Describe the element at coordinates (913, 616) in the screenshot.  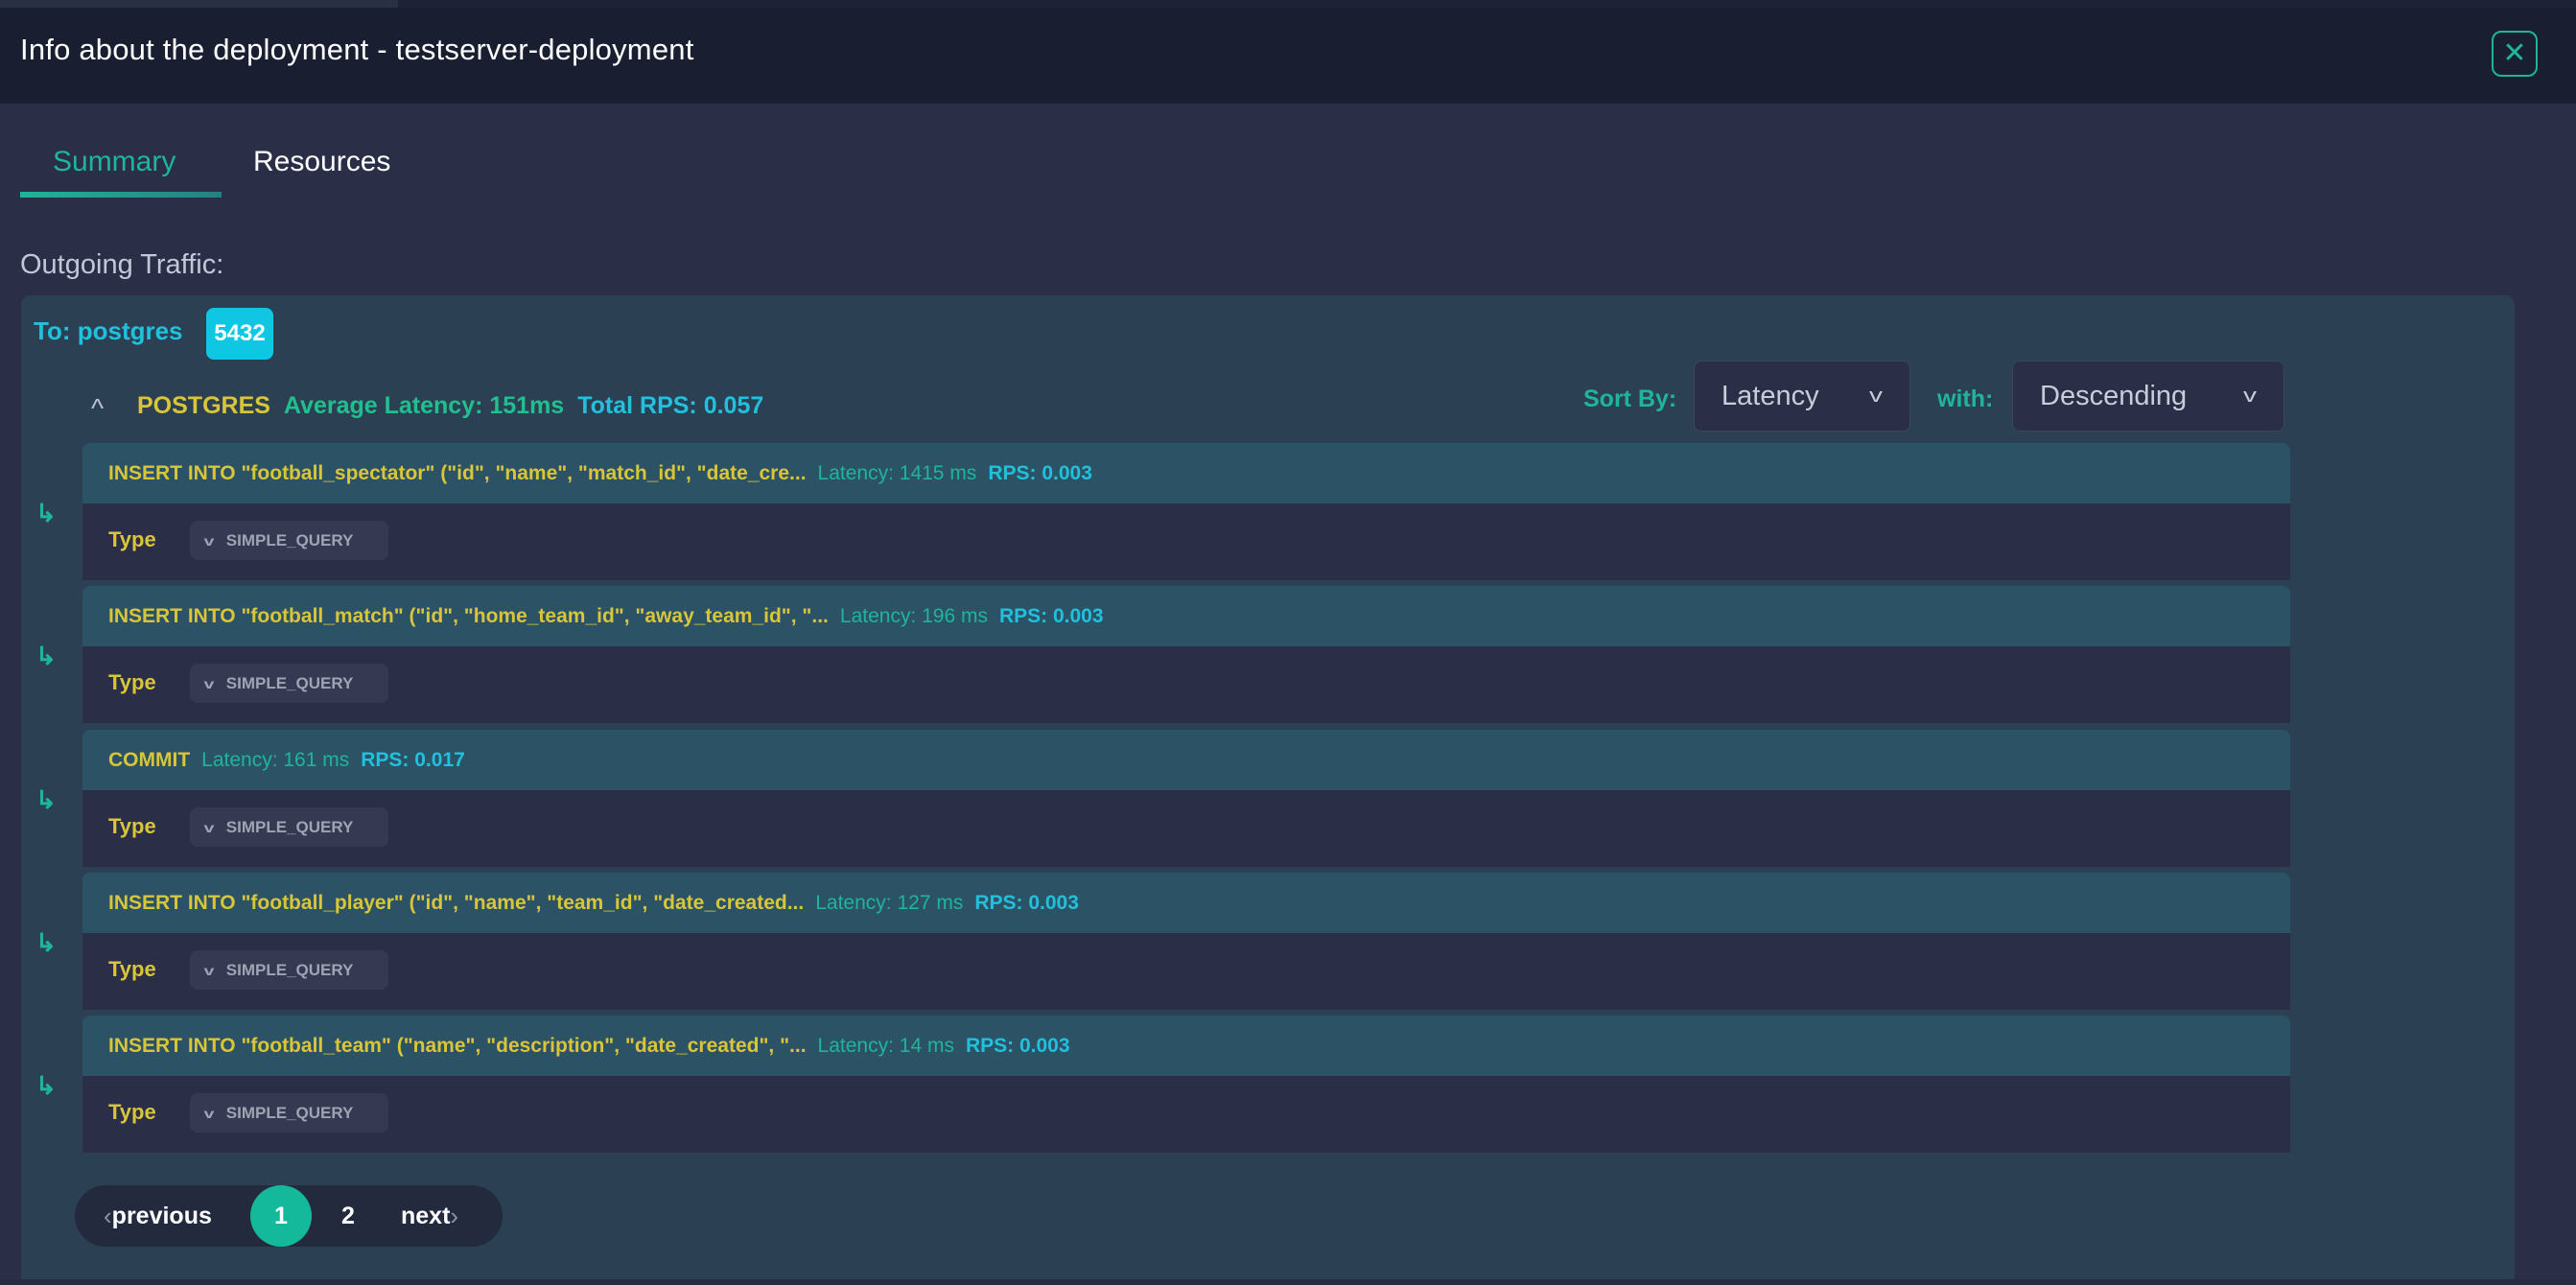
I see `query-latency: Latency: 196 ms` at that location.